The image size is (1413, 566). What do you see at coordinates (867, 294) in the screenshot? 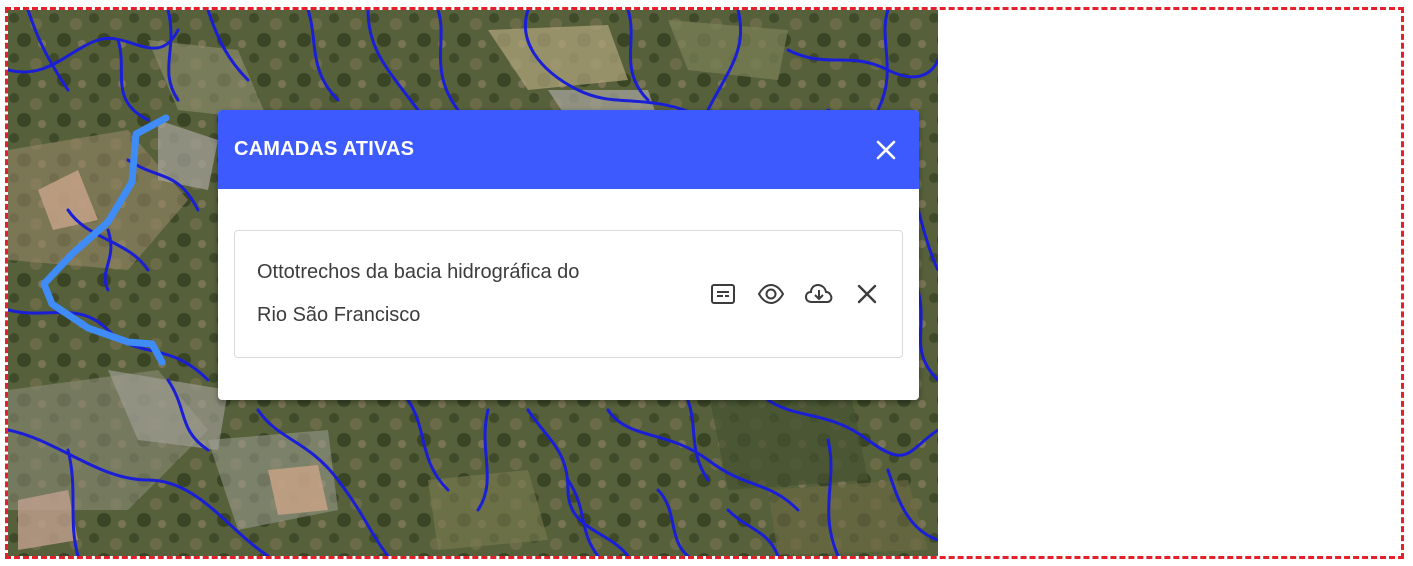
I see `remove-icon` at bounding box center [867, 294].